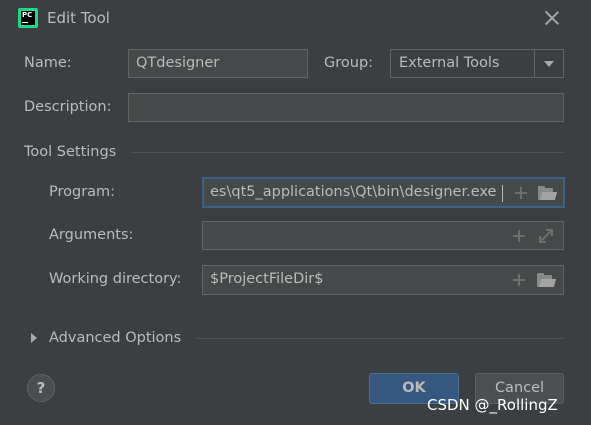 This screenshot has height=425, width=591. What do you see at coordinates (178, 63) in the screenshot?
I see `name-input-value: QTdesigner` at bounding box center [178, 63].